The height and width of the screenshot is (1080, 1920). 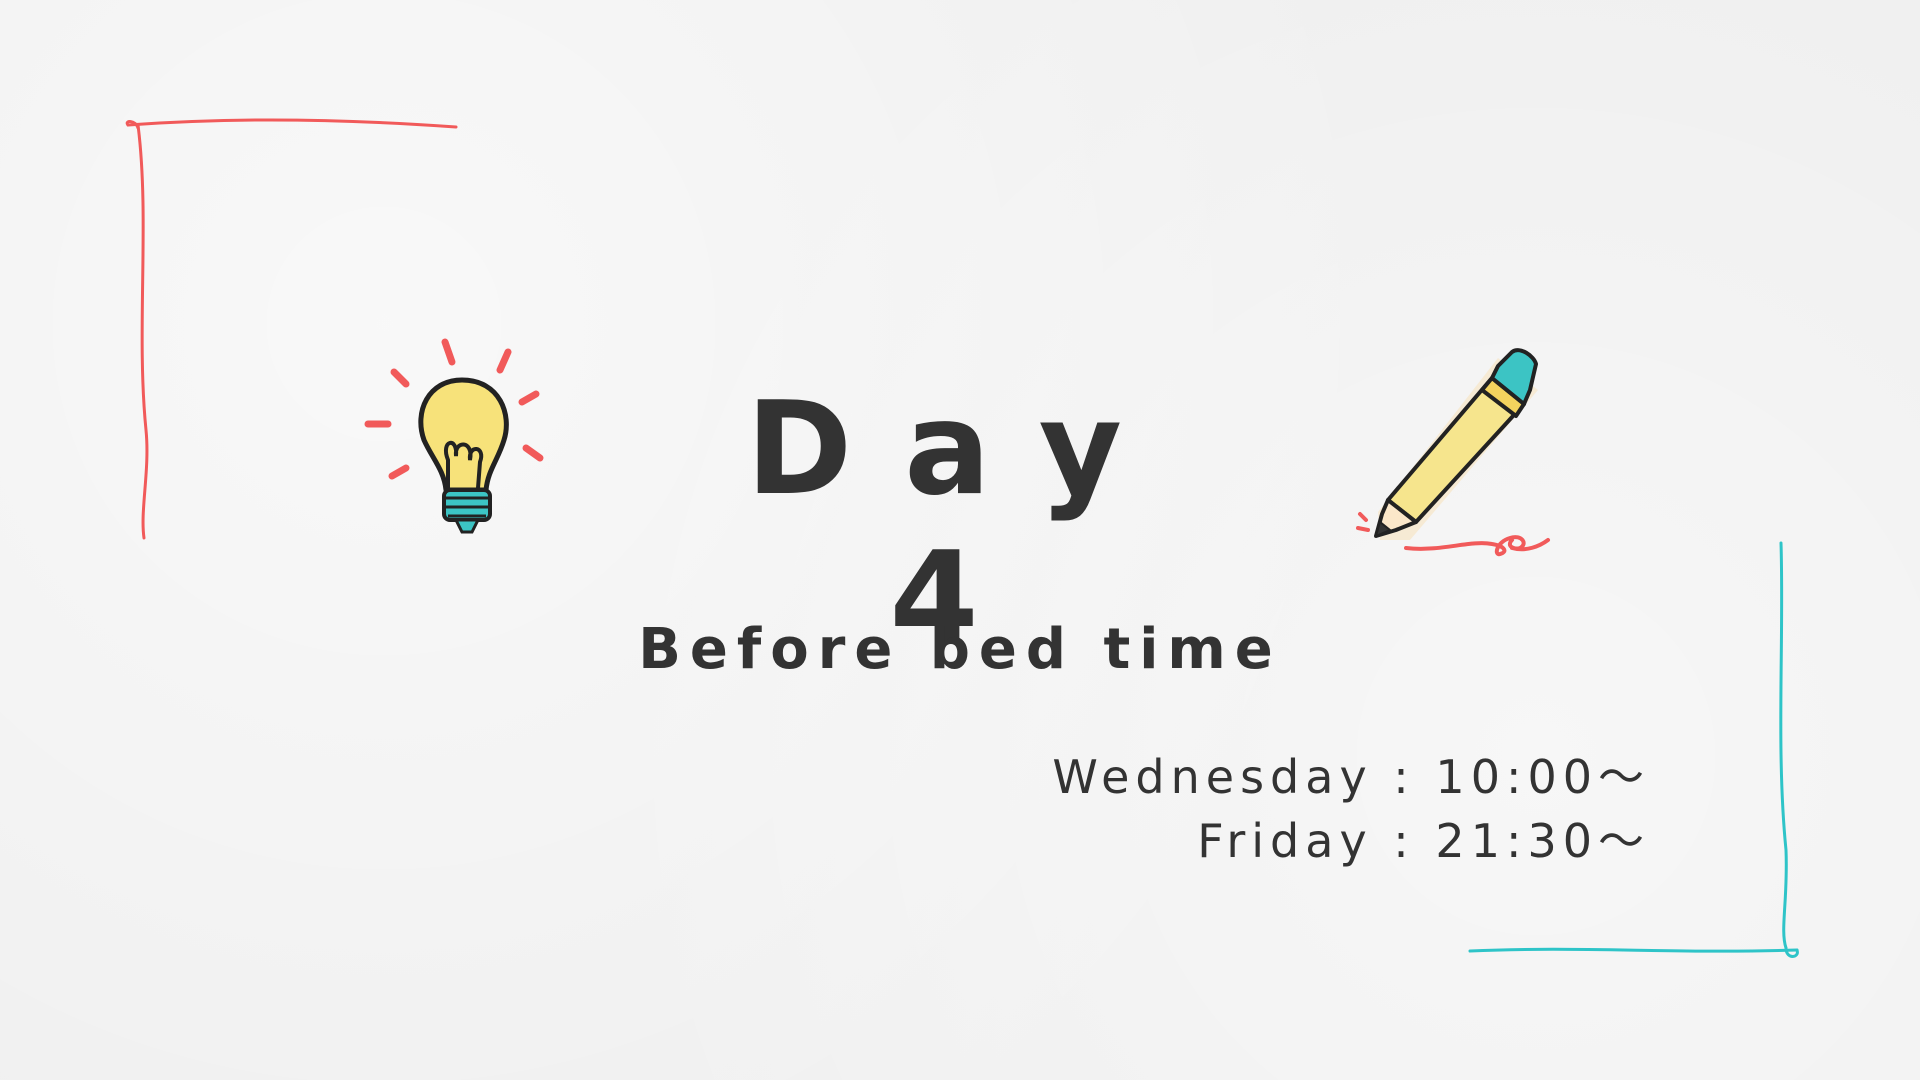 I want to click on schedule-line: Friday : 21:30〜, so click(x=1423, y=841).